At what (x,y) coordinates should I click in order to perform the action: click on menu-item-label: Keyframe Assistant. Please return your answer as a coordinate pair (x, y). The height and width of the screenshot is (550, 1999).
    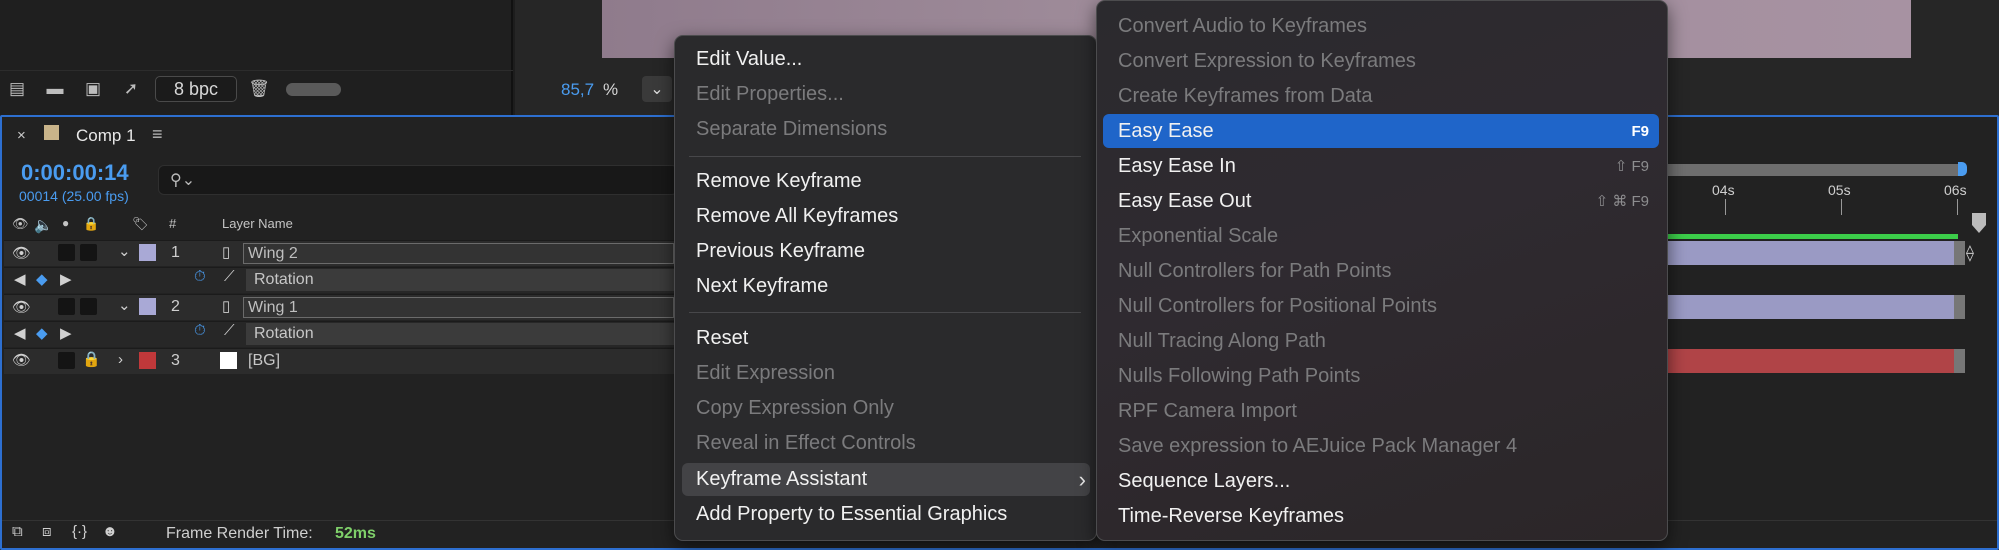
    Looking at the image, I should click on (782, 479).